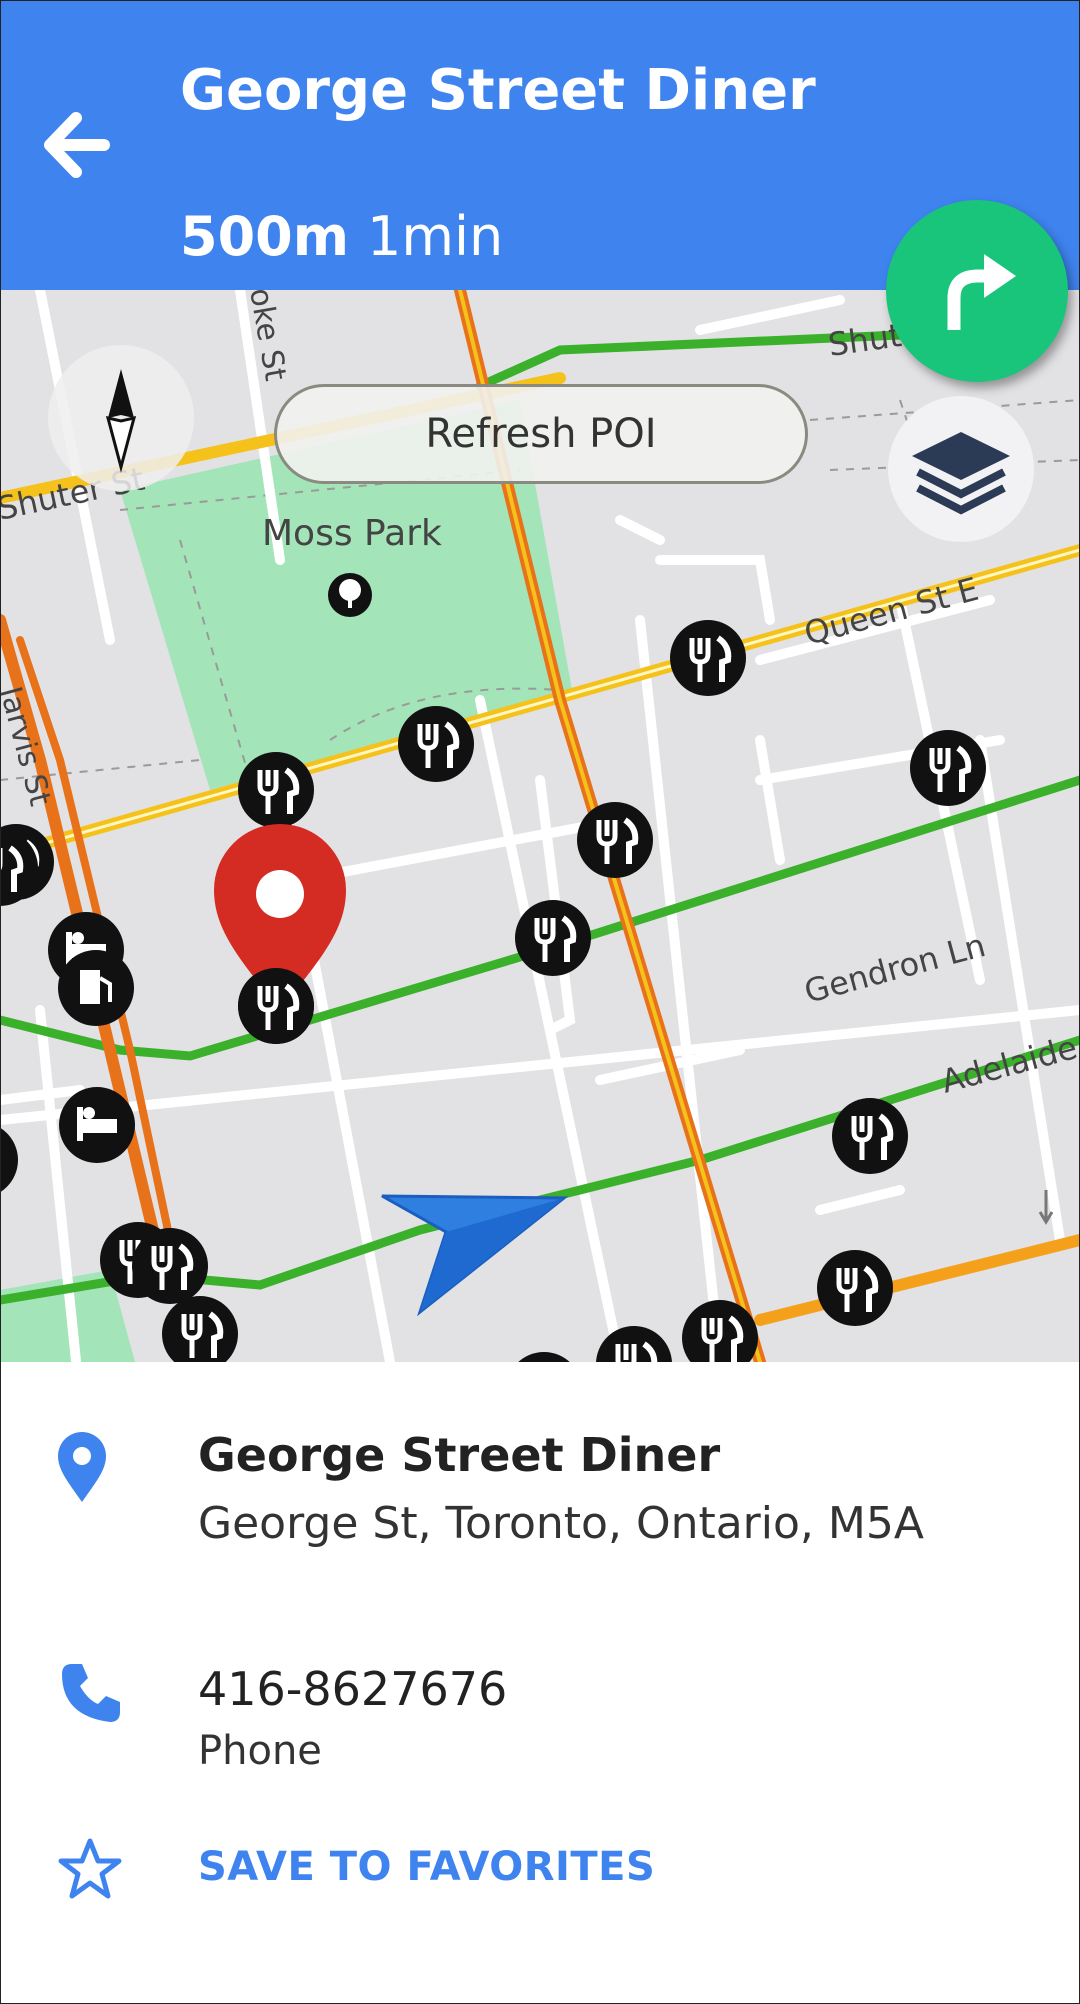  Describe the element at coordinates (541, 434) in the screenshot. I see `refresh-poi-button: Refresh POI` at that location.